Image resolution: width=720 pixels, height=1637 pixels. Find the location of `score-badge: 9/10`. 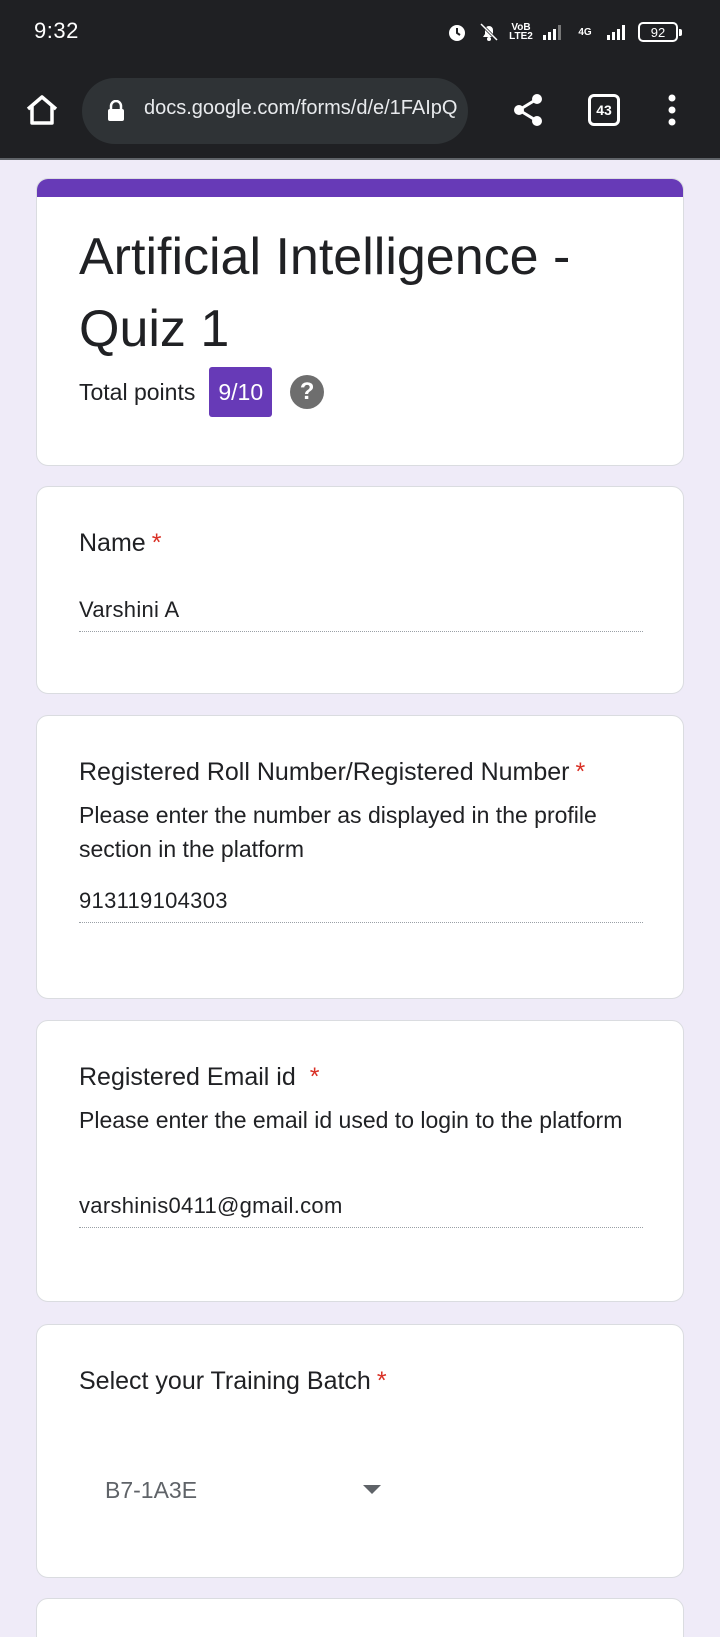

score-badge: 9/10 is located at coordinates (241, 392).